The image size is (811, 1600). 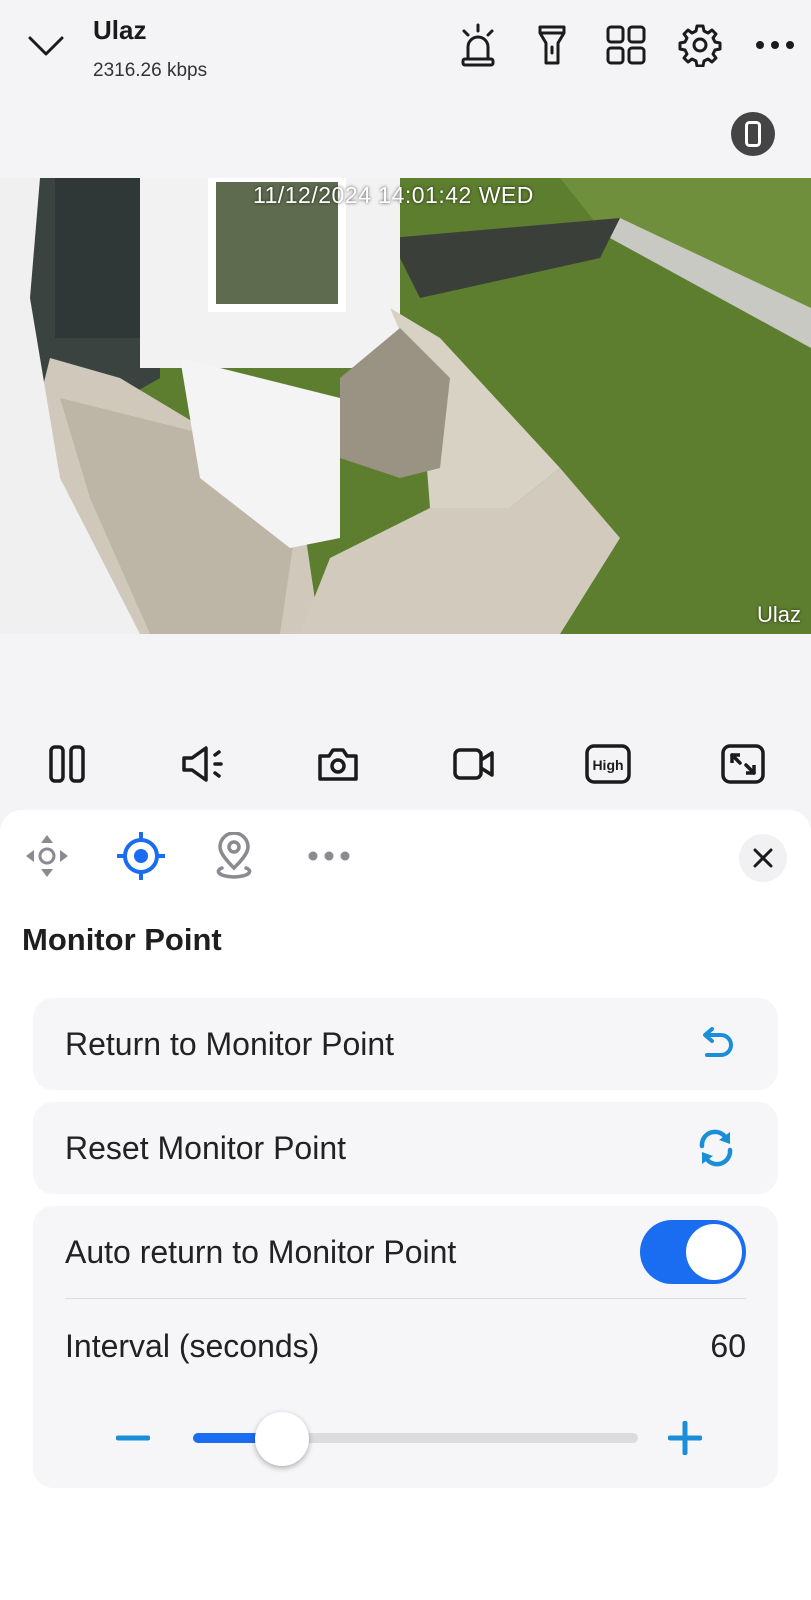 What do you see at coordinates (405, 1044) in the screenshot?
I see `return-to-monitor-point-row: Return to Monitor Point` at bounding box center [405, 1044].